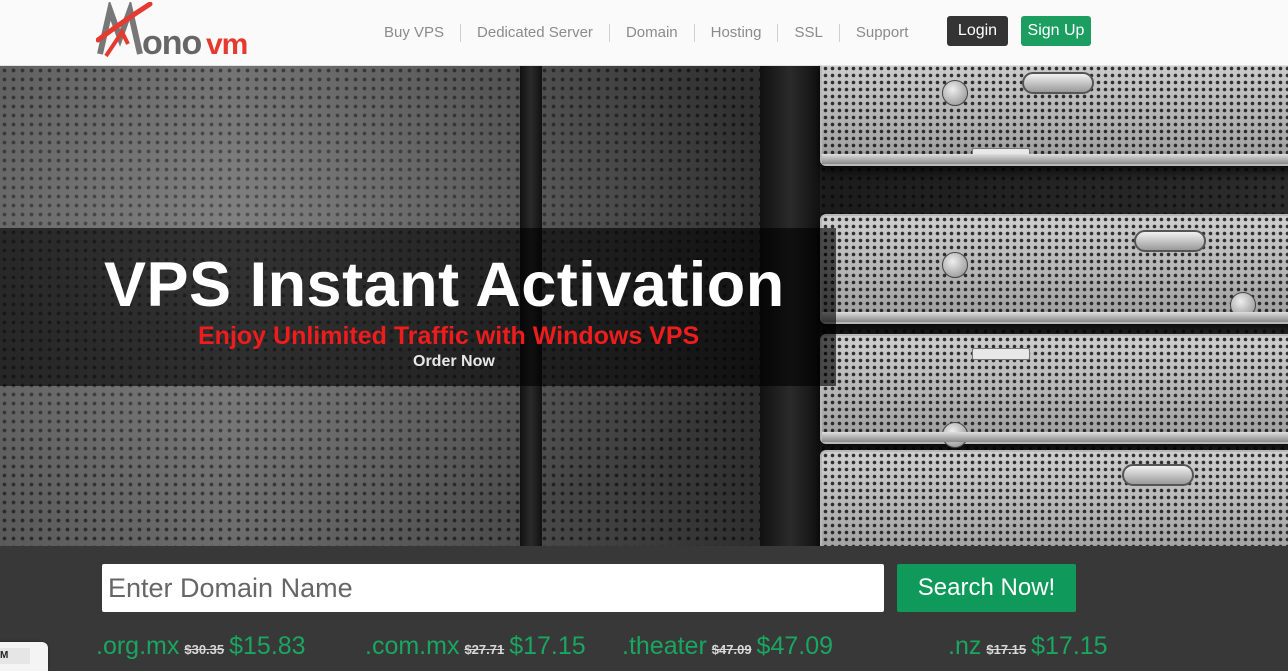 The image size is (1288, 671). I want to click on tld-name: .org.mx, so click(138, 646).